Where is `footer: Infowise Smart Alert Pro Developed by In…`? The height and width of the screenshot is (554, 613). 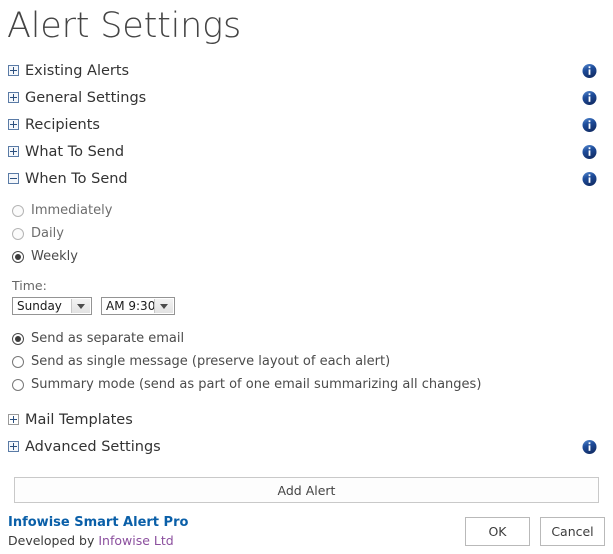
footer: Infowise Smart Alert Pro Developed by In… is located at coordinates (306, 533).